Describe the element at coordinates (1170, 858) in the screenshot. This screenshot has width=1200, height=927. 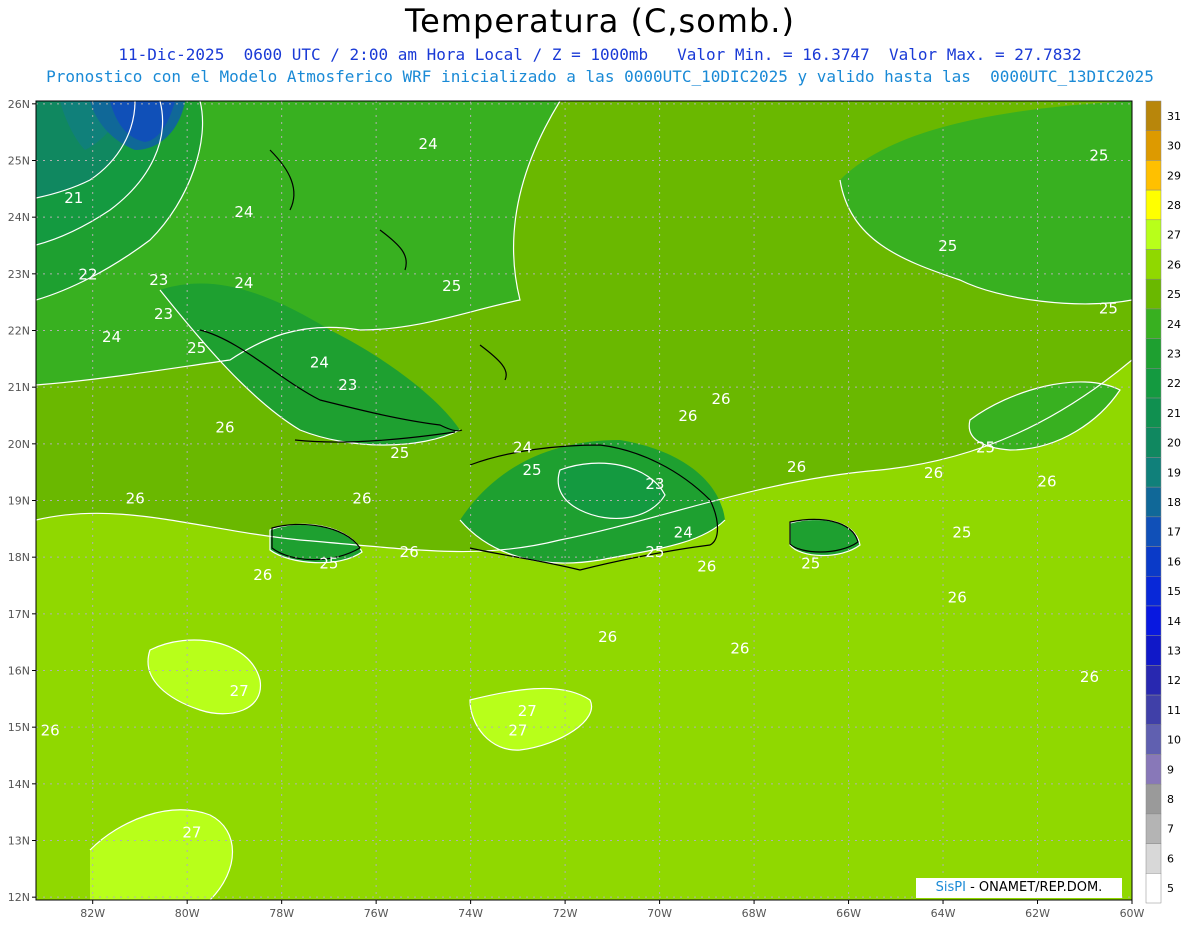
I see `colorbar-label: 6` at that location.